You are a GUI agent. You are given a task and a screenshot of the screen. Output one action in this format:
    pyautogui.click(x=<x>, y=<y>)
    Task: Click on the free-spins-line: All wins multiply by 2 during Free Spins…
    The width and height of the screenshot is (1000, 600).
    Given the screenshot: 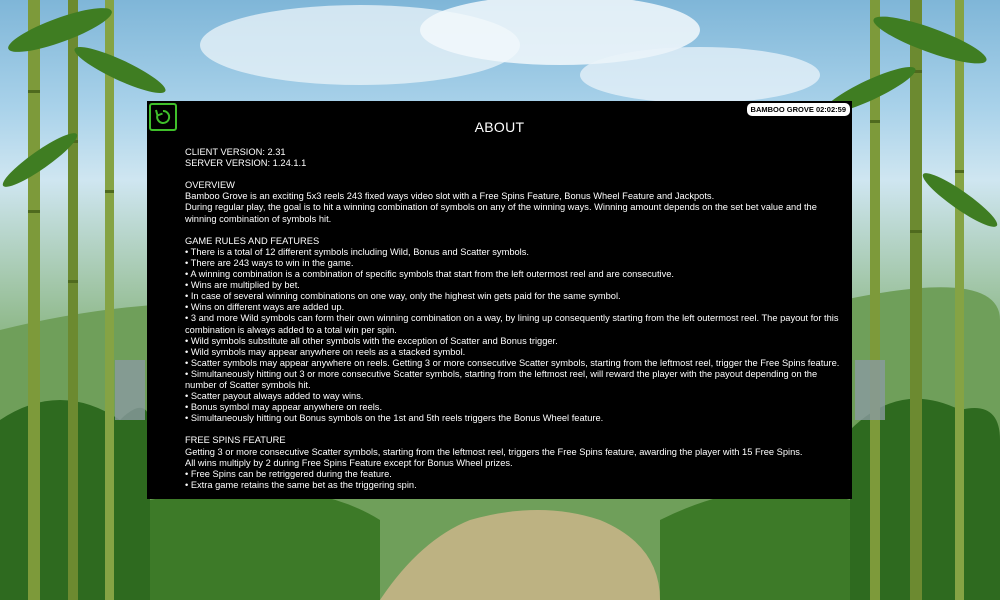 What is the action you would take?
    pyautogui.click(x=349, y=462)
    